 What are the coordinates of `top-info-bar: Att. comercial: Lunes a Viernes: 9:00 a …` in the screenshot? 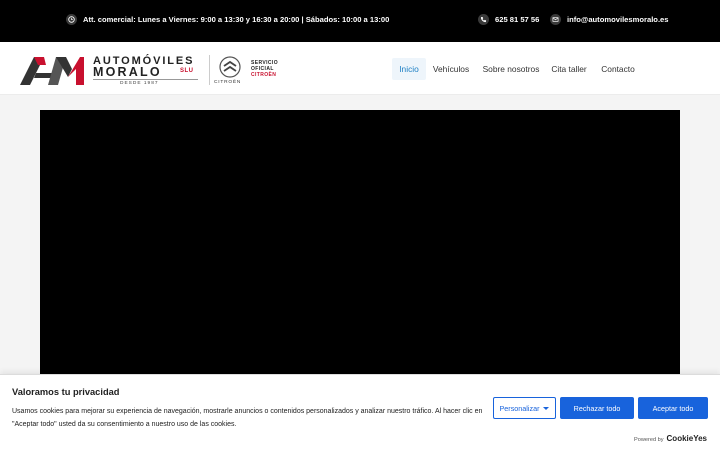 It's located at (360, 21).